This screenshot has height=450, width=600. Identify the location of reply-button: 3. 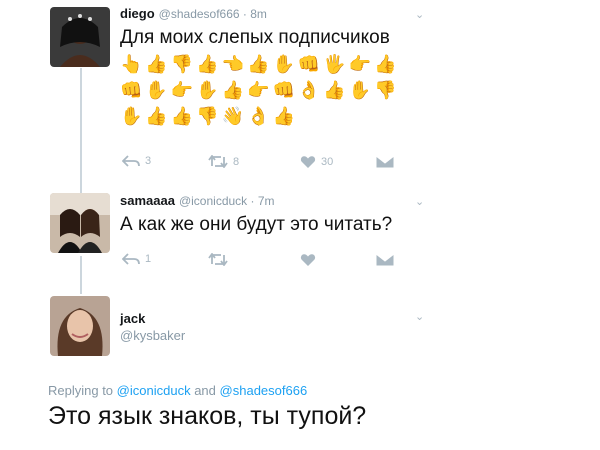
(136, 161).